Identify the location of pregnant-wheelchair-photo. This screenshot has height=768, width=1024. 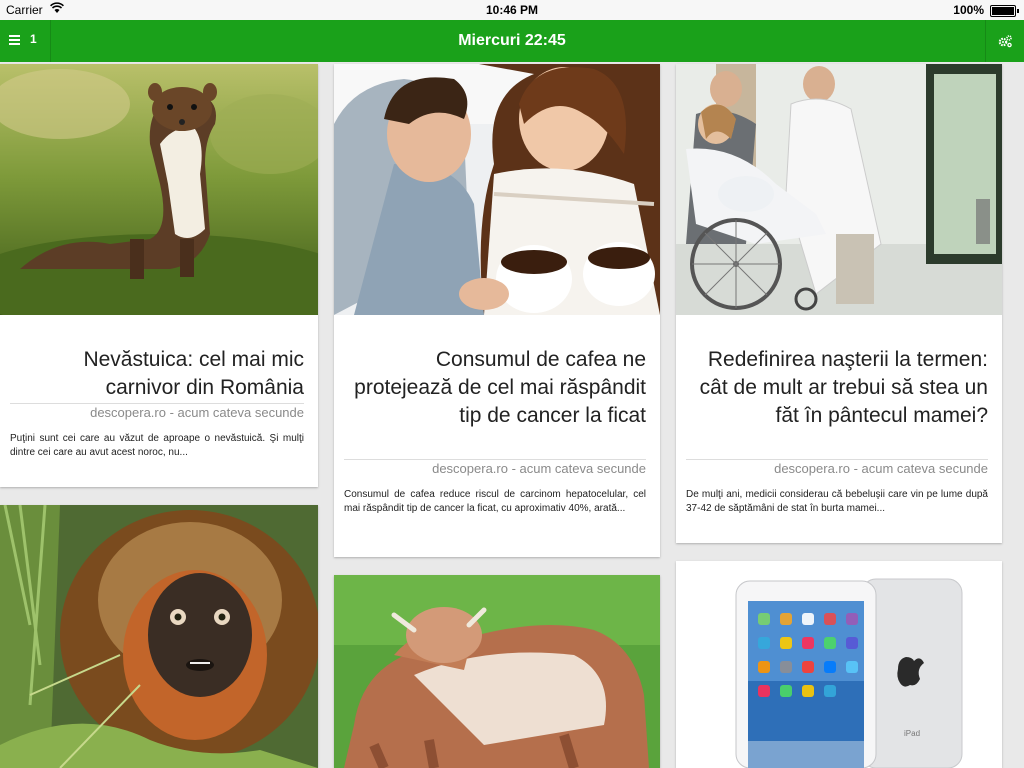
(839, 189).